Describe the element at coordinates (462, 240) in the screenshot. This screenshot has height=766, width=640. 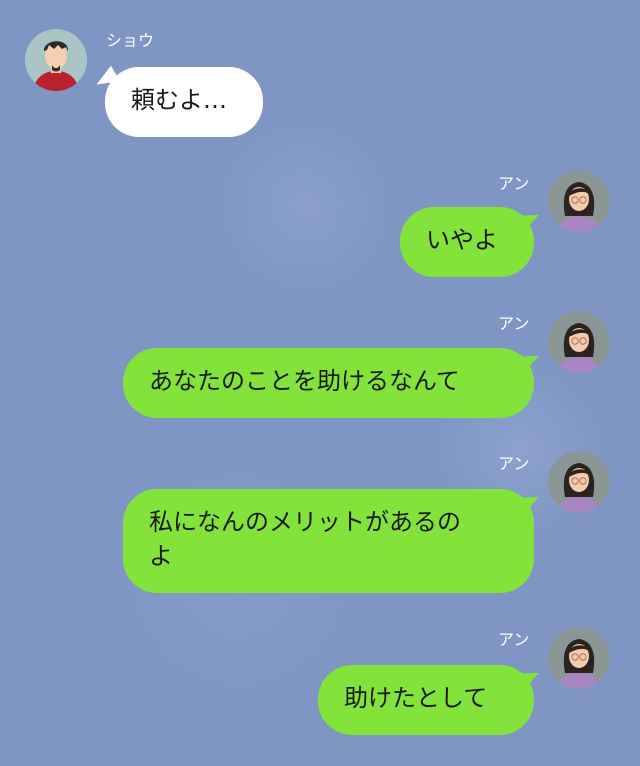
I see `message-text: いやよ` at that location.